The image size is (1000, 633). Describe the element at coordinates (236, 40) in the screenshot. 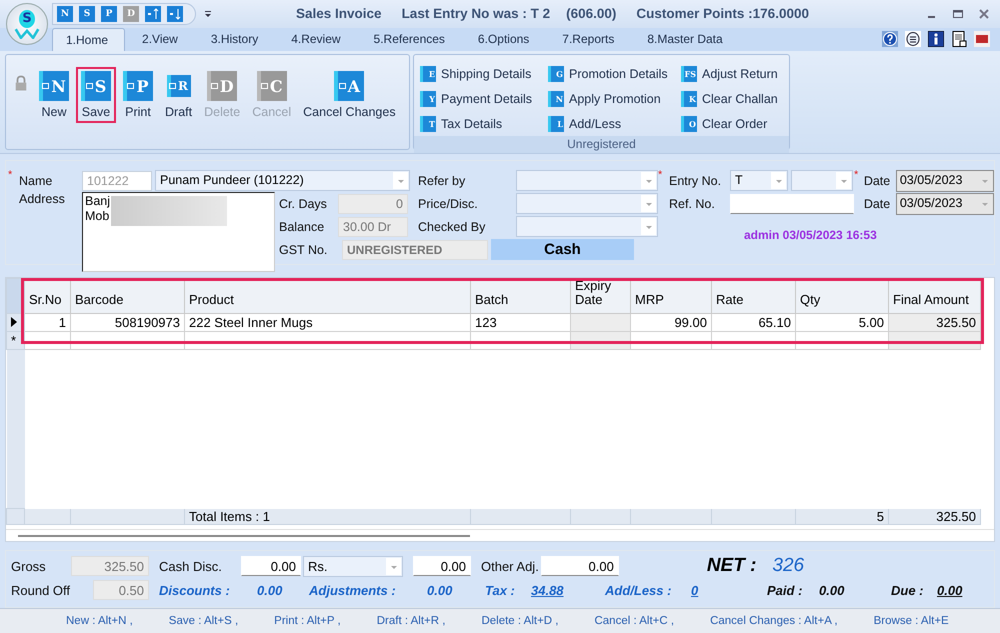

I see `ribbon-tab: 3.History` at that location.